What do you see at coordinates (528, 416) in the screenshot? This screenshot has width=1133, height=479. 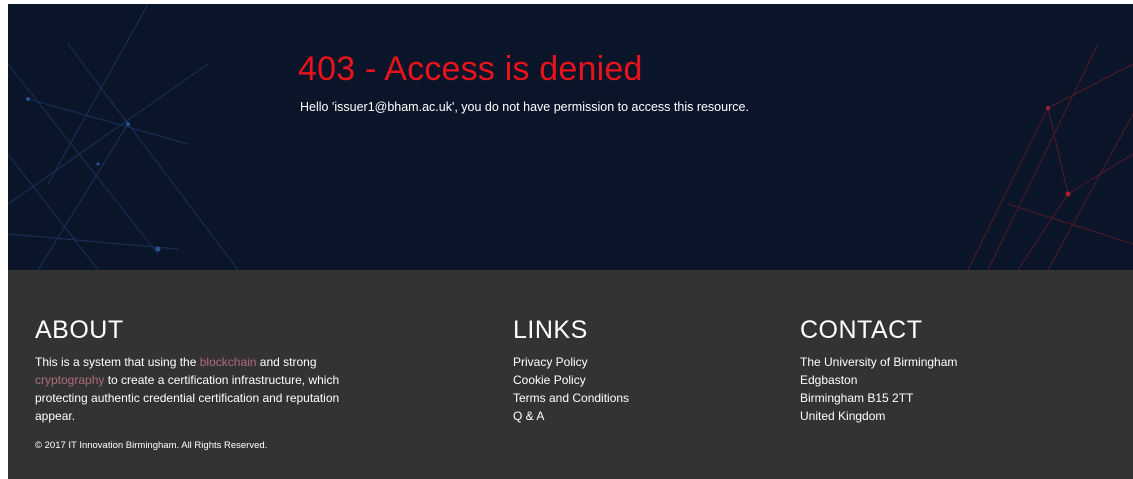 I see `qa-link: Q & A` at bounding box center [528, 416].